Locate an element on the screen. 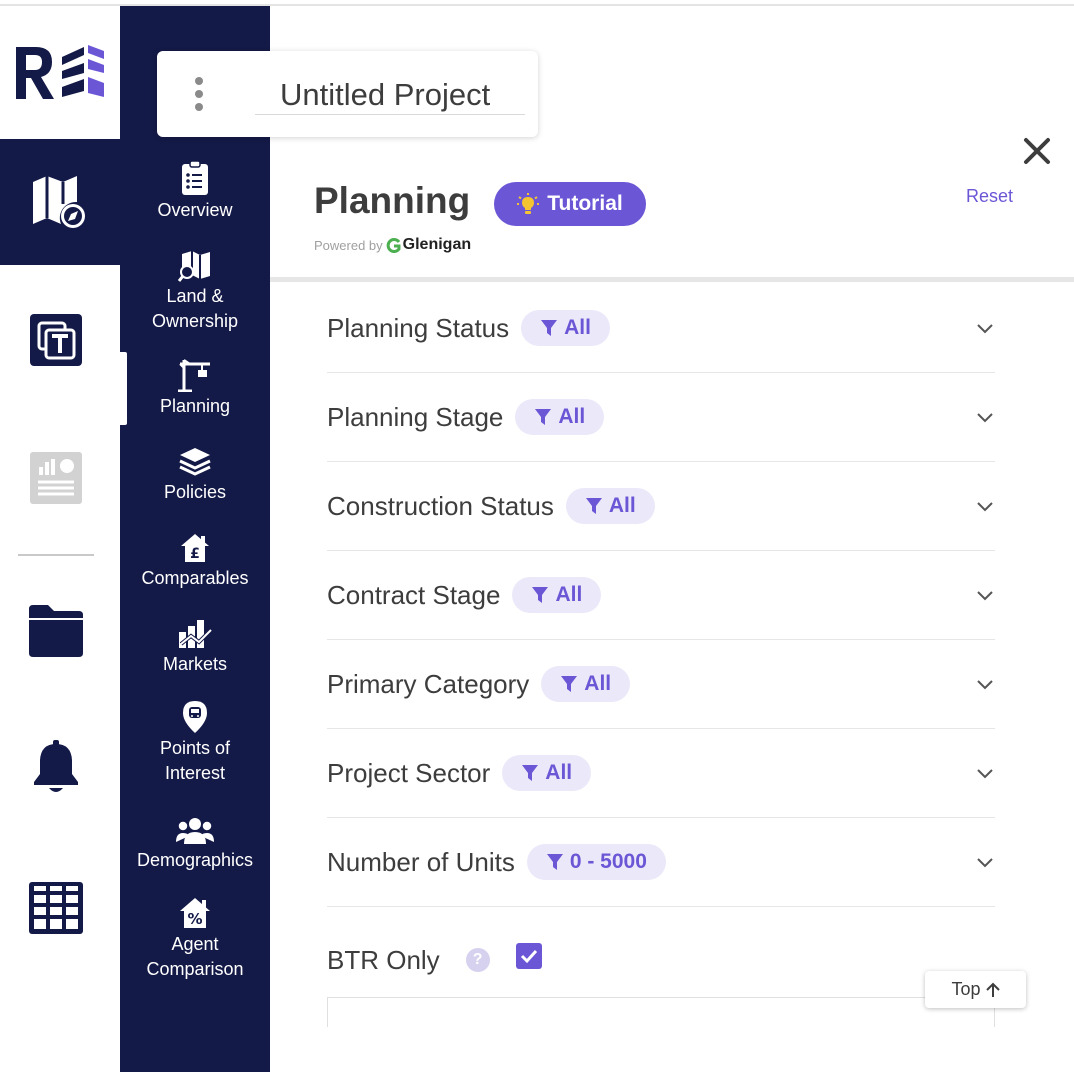 Image resolution: width=1074 pixels, height=1072 pixels. app-logo is located at coordinates (60, 72).